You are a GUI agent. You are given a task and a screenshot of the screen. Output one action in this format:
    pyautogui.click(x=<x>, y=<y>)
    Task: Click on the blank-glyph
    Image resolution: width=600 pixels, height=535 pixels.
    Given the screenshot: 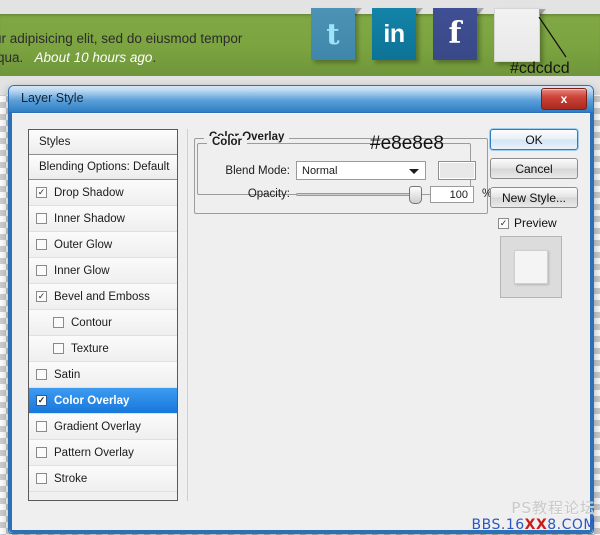 What is the action you would take?
    pyautogui.click(x=517, y=35)
    